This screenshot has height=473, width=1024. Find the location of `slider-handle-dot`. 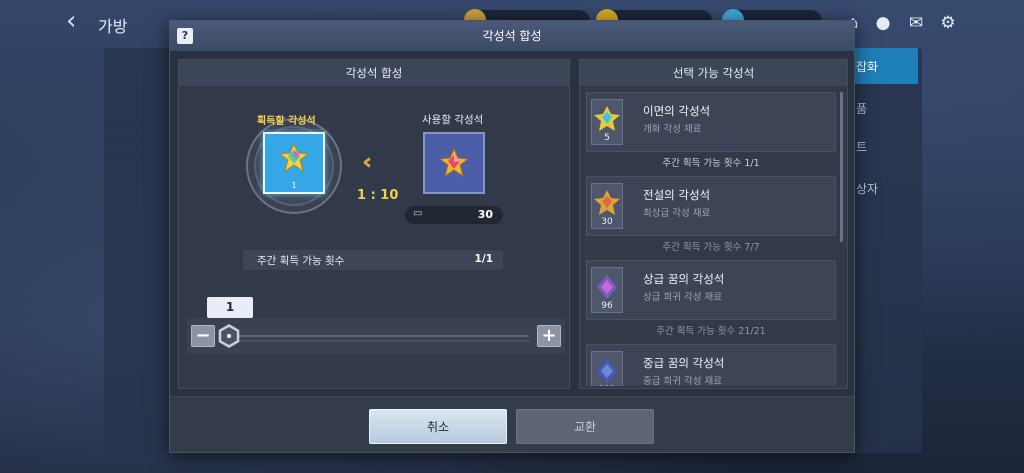

slider-handle-dot is located at coordinates (229, 336).